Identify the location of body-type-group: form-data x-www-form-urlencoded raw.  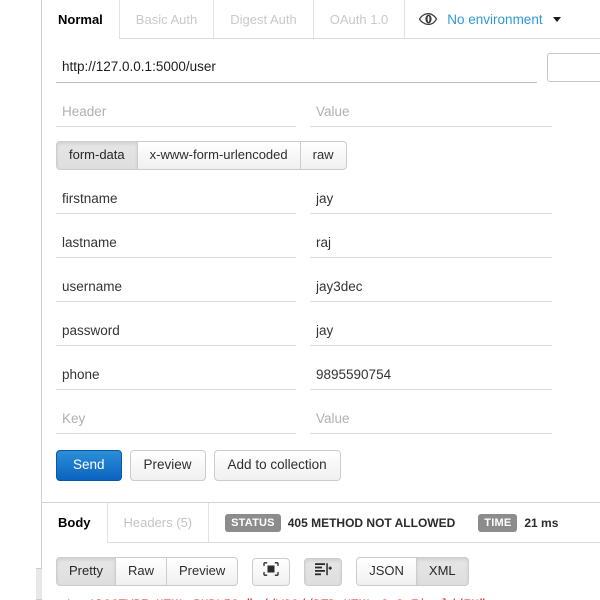
(201, 155).